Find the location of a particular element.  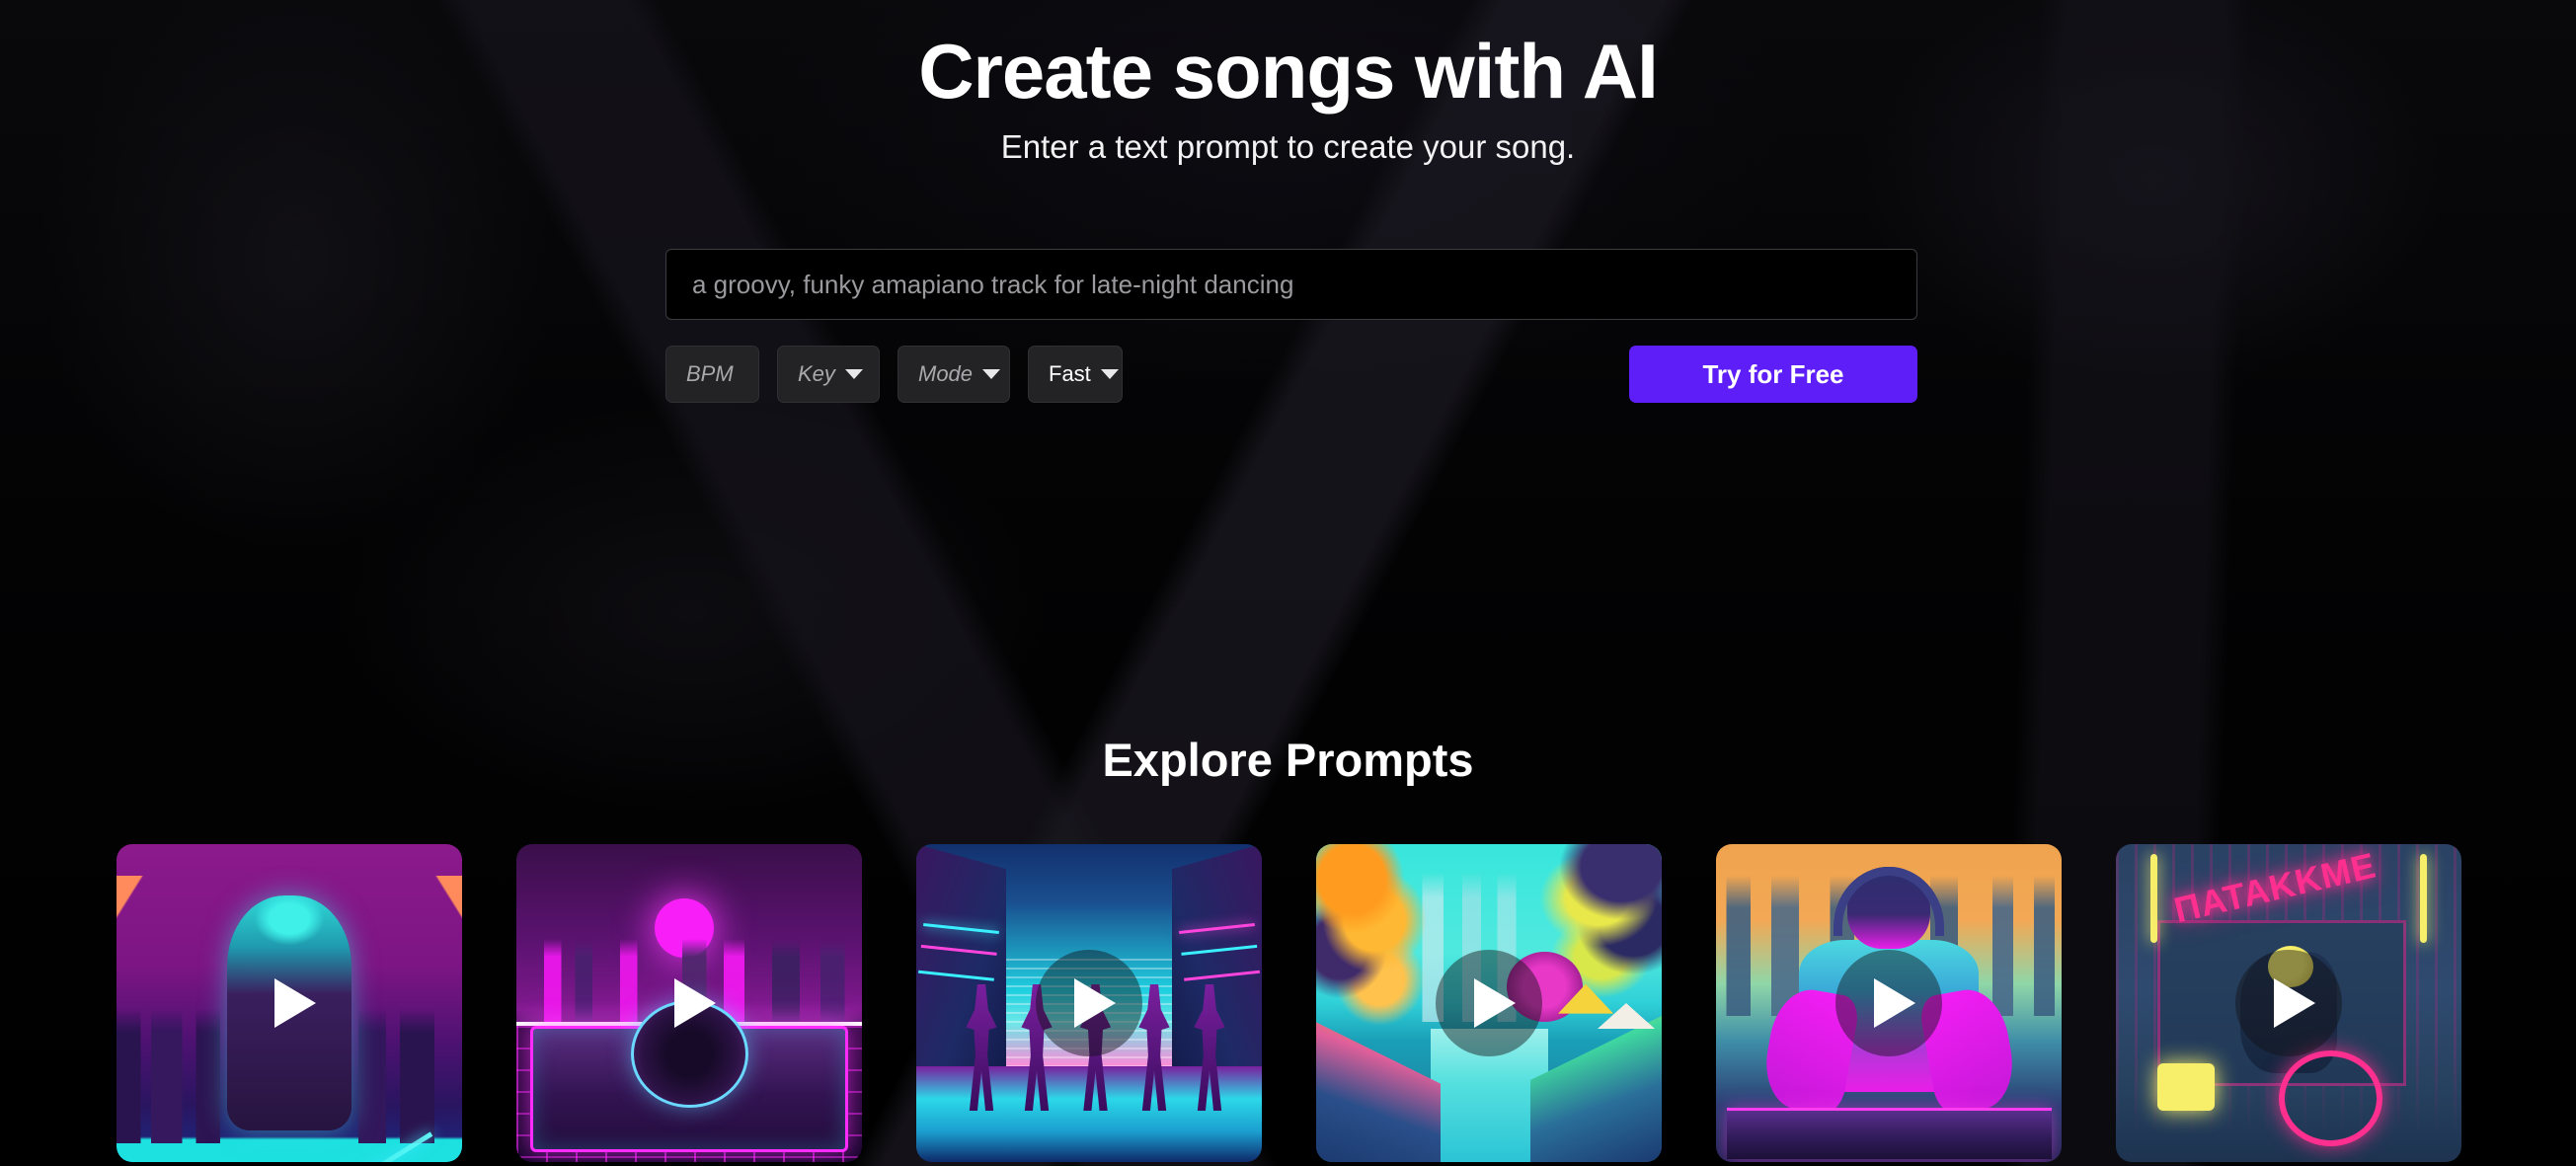

neon-box-light is located at coordinates (2186, 1087).